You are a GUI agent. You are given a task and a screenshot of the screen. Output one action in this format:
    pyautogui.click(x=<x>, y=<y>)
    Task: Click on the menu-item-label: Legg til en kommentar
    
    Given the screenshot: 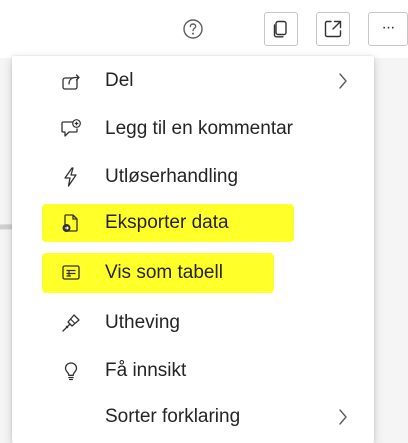 What is the action you would take?
    pyautogui.click(x=199, y=128)
    